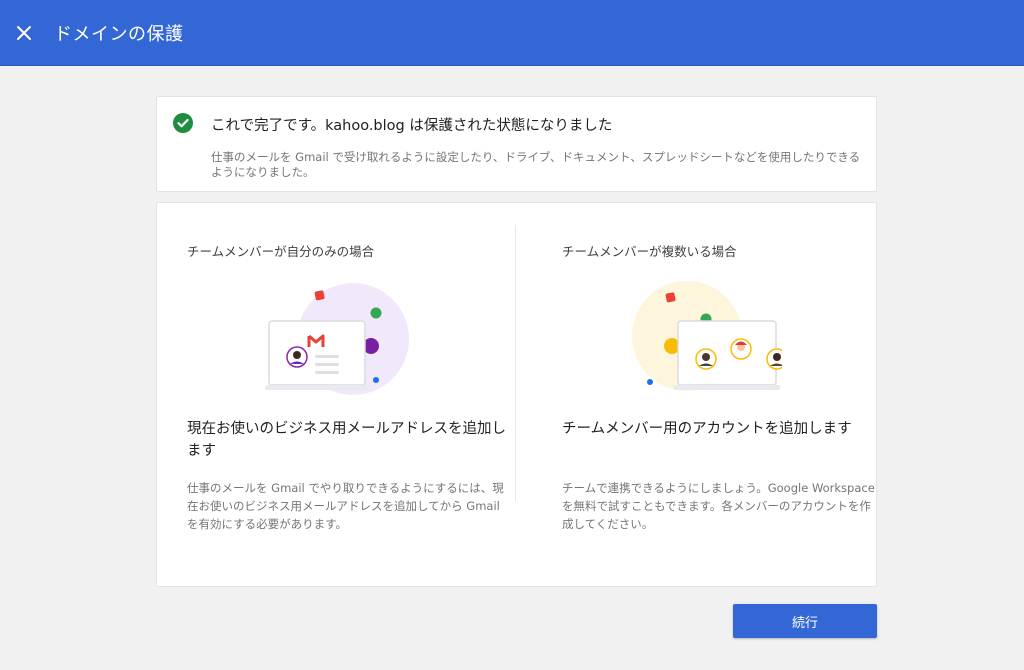 This screenshot has width=1024, height=670. Describe the element at coordinates (183, 123) in the screenshot. I see `check-circle-icon` at that location.